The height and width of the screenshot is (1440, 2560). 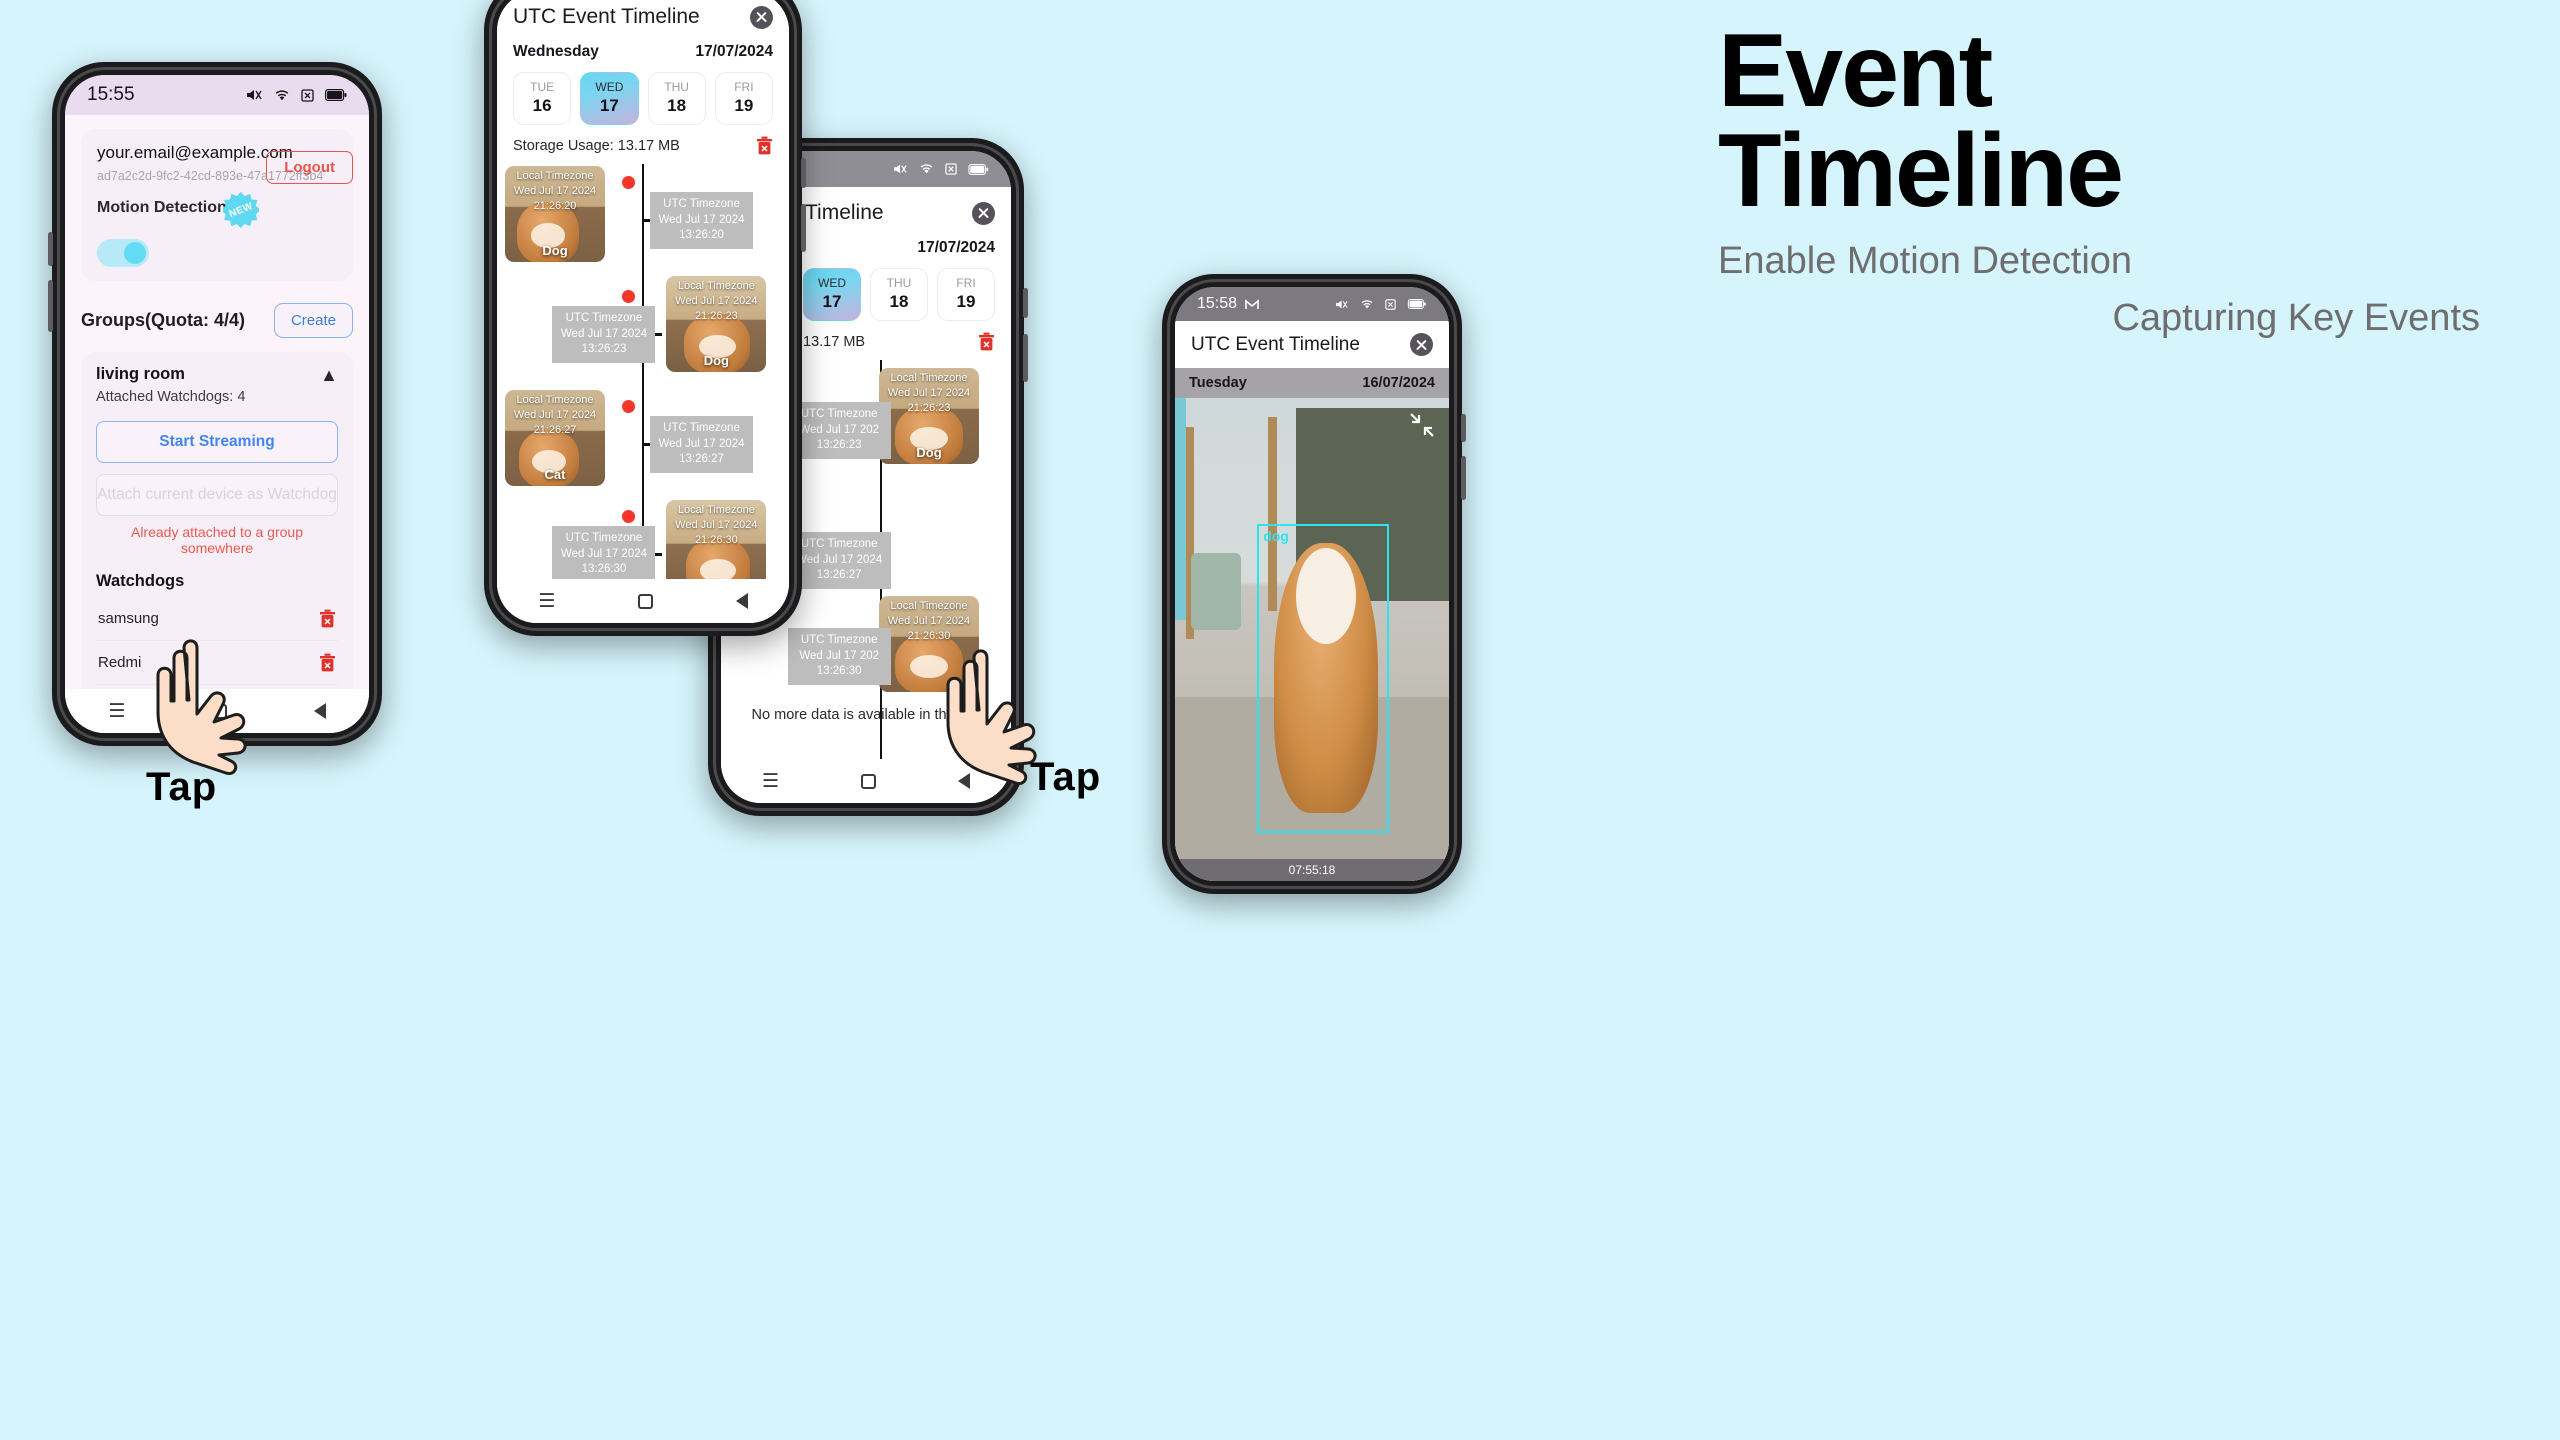 What do you see at coordinates (832, 301) in the screenshot?
I see `day-chip-daynum: 17` at bounding box center [832, 301].